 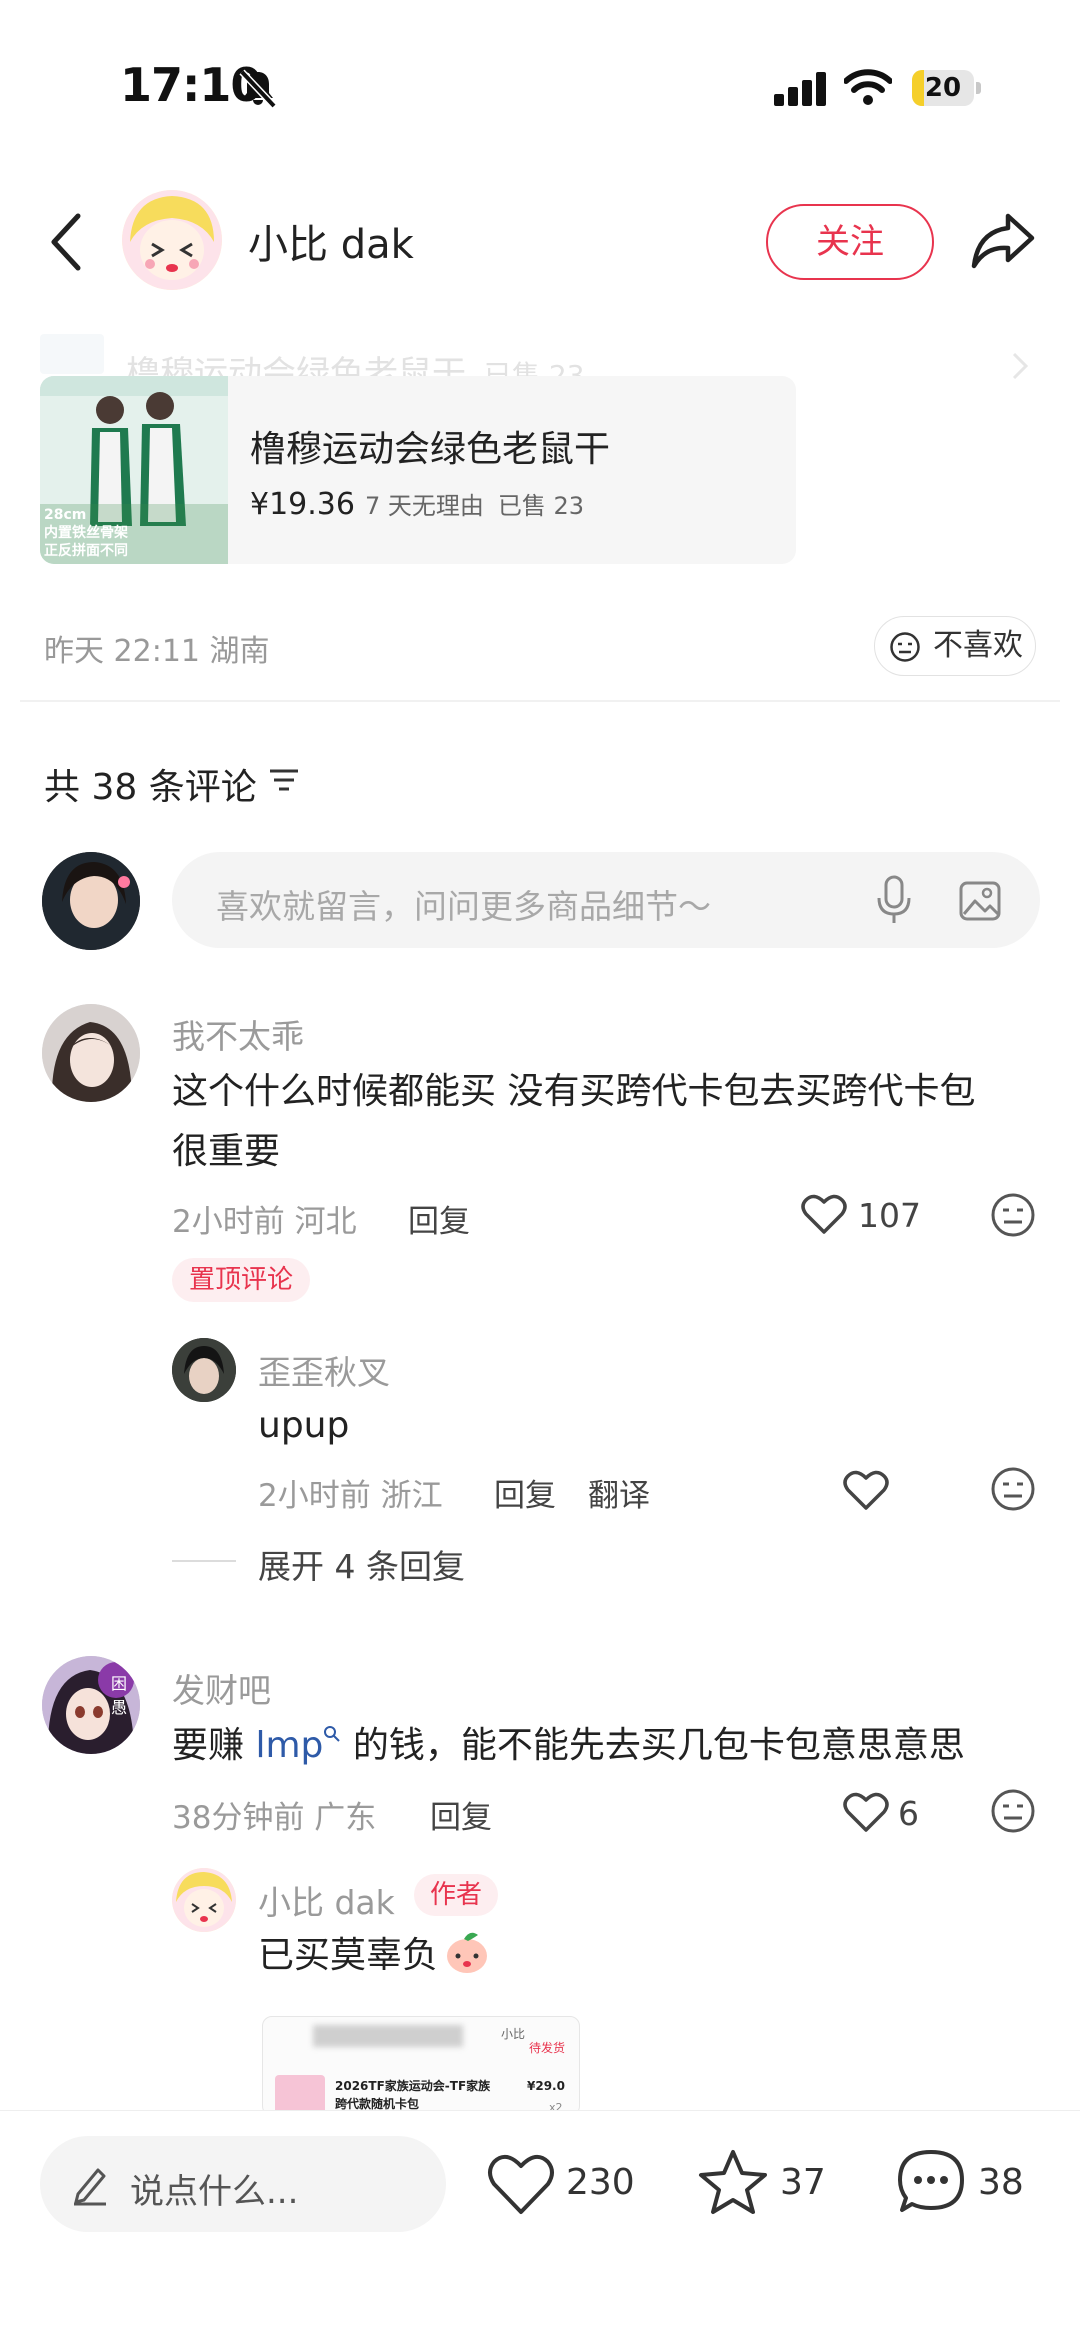 What do you see at coordinates (1001, 2182) in the screenshot?
I see `comment-count: 38` at bounding box center [1001, 2182].